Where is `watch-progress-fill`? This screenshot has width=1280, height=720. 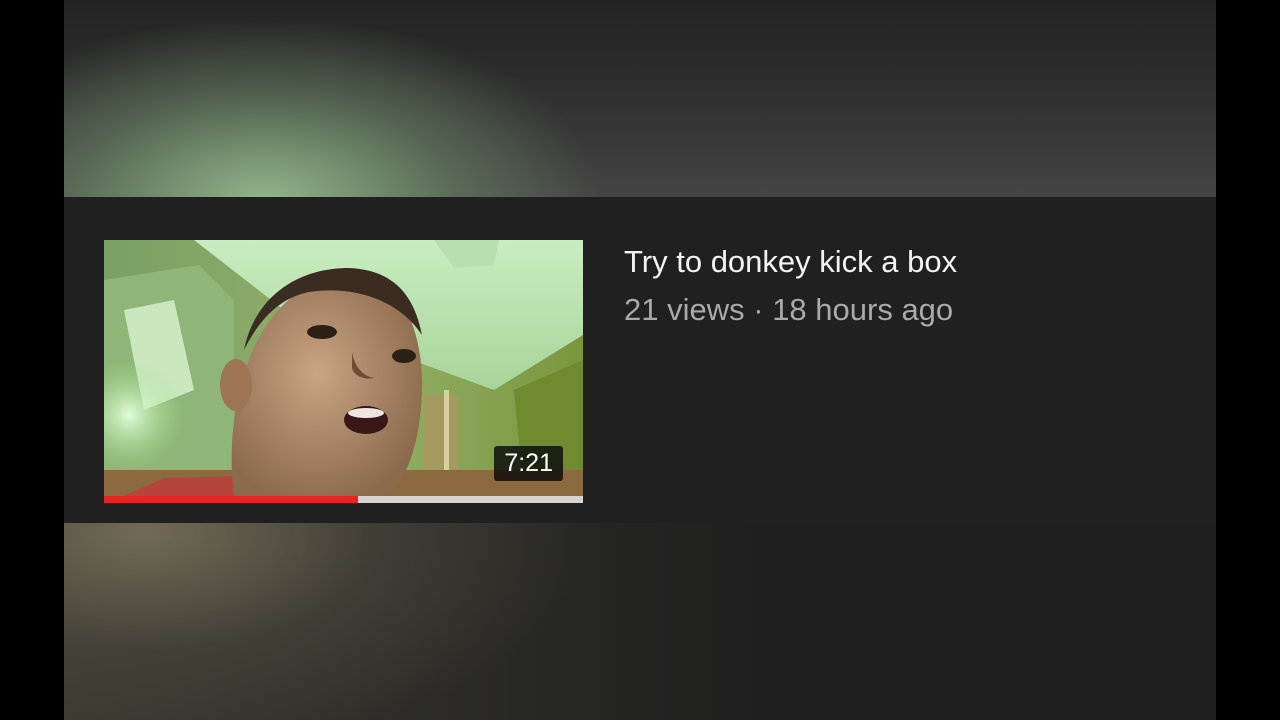 watch-progress-fill is located at coordinates (231, 499).